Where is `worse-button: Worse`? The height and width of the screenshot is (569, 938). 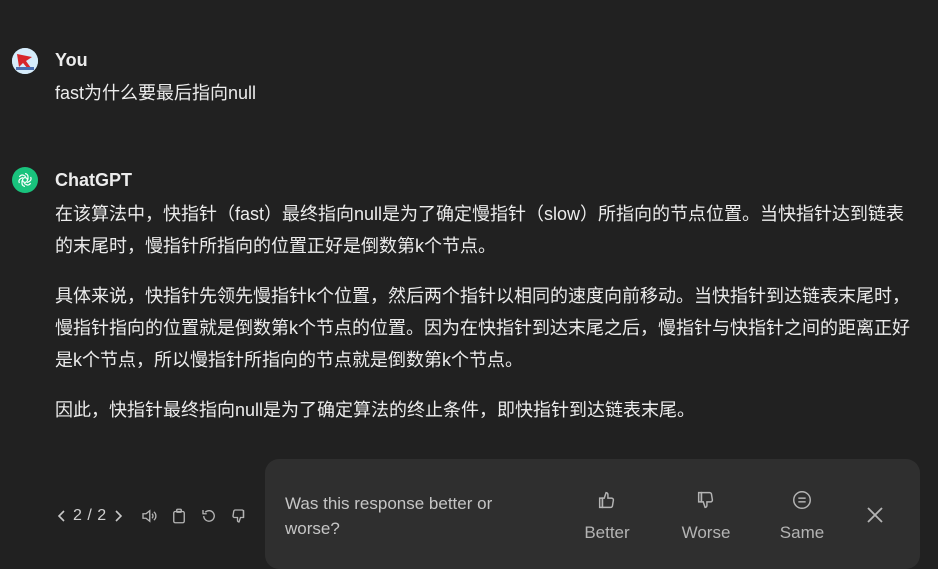
worse-button: Worse is located at coordinates (706, 515).